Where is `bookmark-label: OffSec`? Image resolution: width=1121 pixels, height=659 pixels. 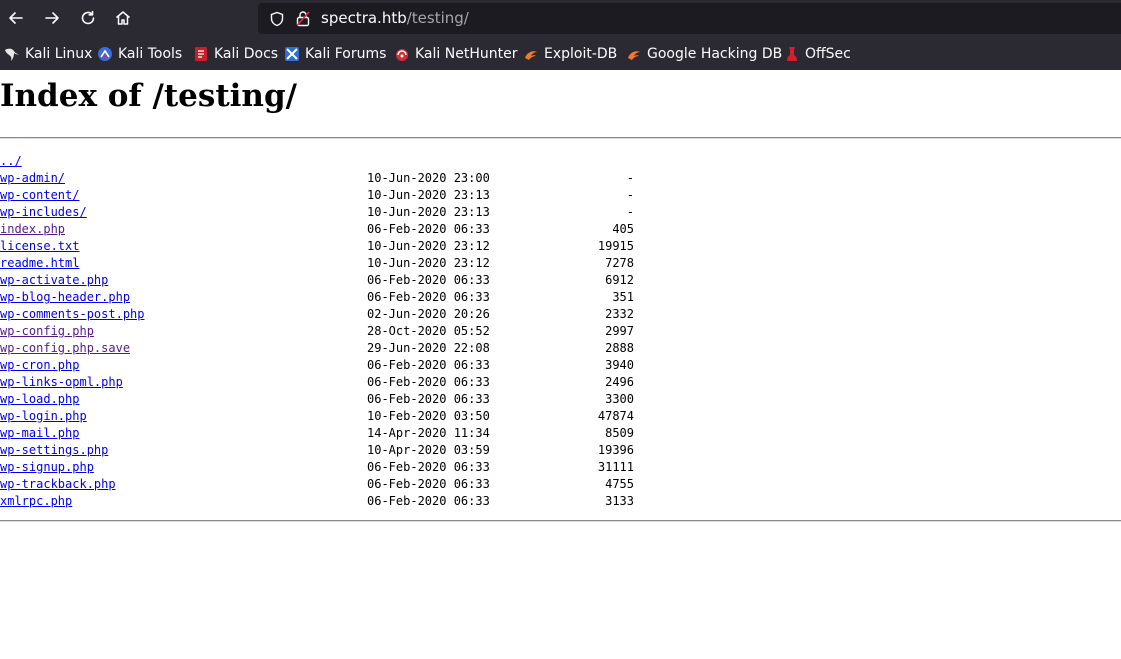 bookmark-label: OffSec is located at coordinates (828, 54).